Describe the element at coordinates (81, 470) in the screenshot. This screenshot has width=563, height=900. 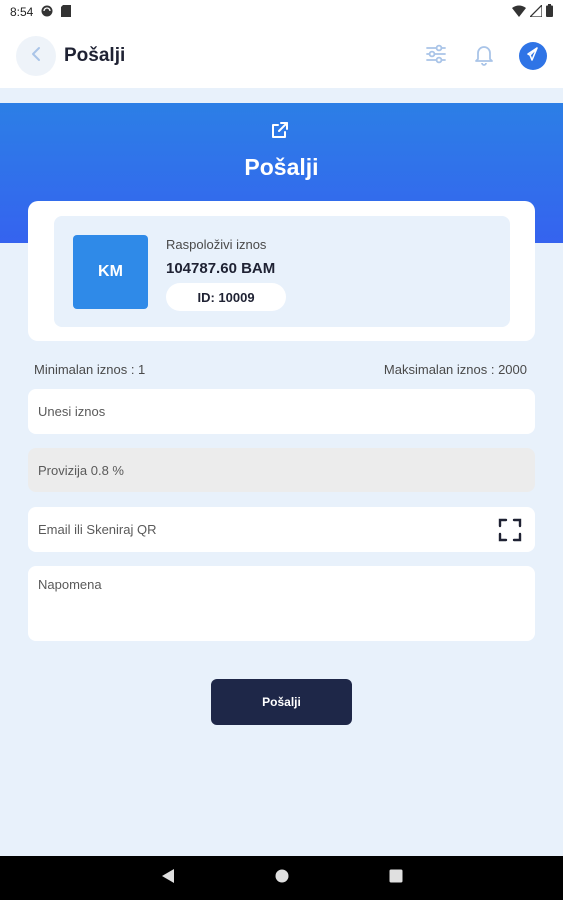
I see `fee-text: Provizija 0.8 %` at that location.